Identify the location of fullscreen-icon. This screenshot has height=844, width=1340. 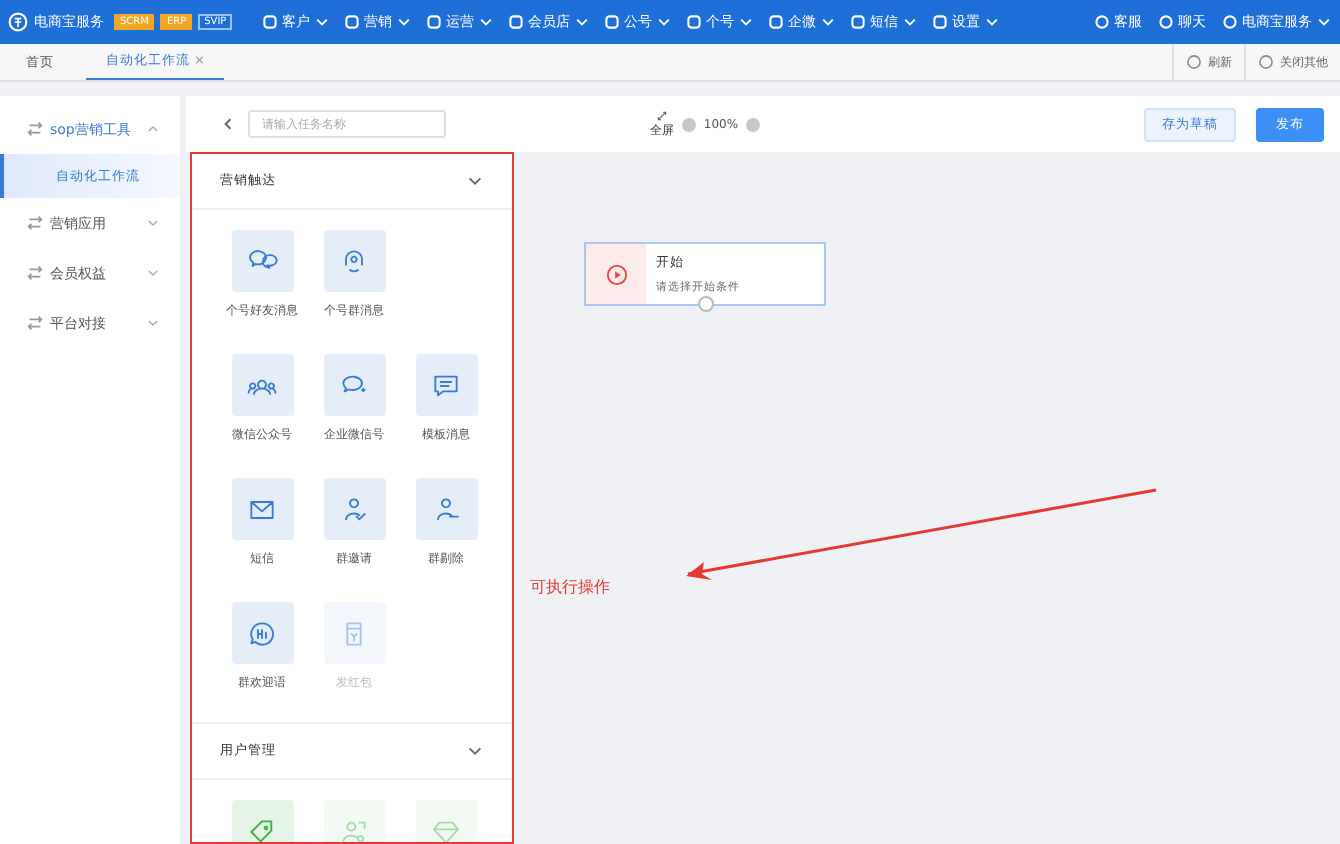
(661, 115).